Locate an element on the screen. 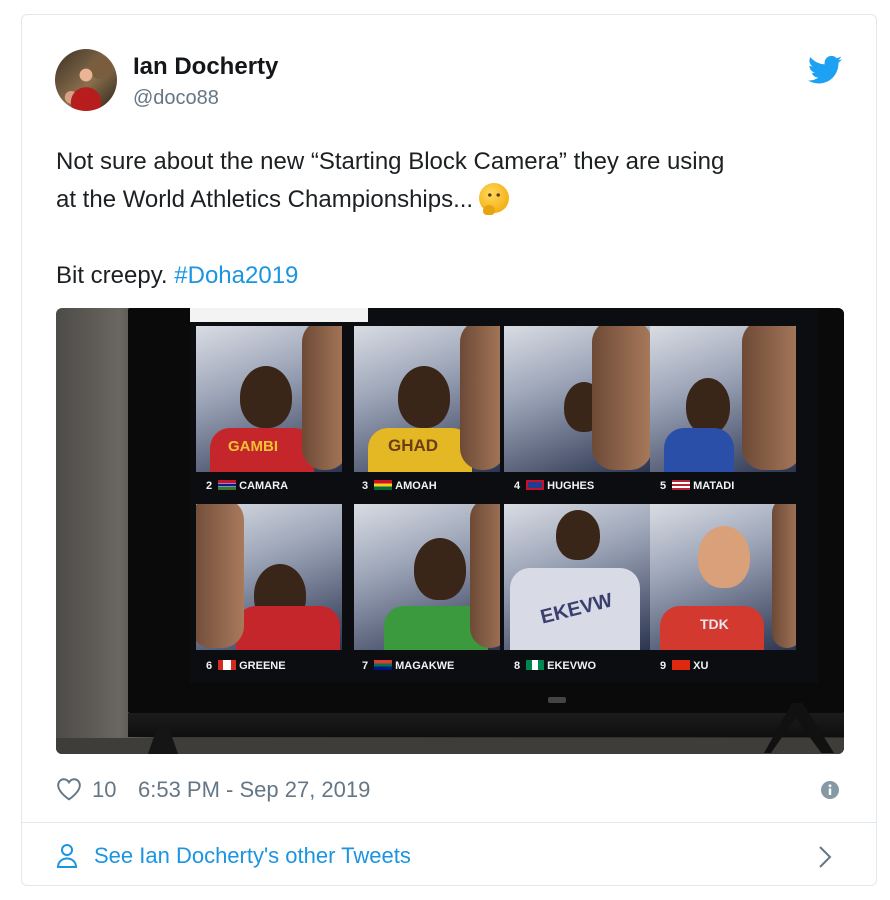 This screenshot has height=900, width=890. hashtag-link: #Doha2019 is located at coordinates (236, 275).